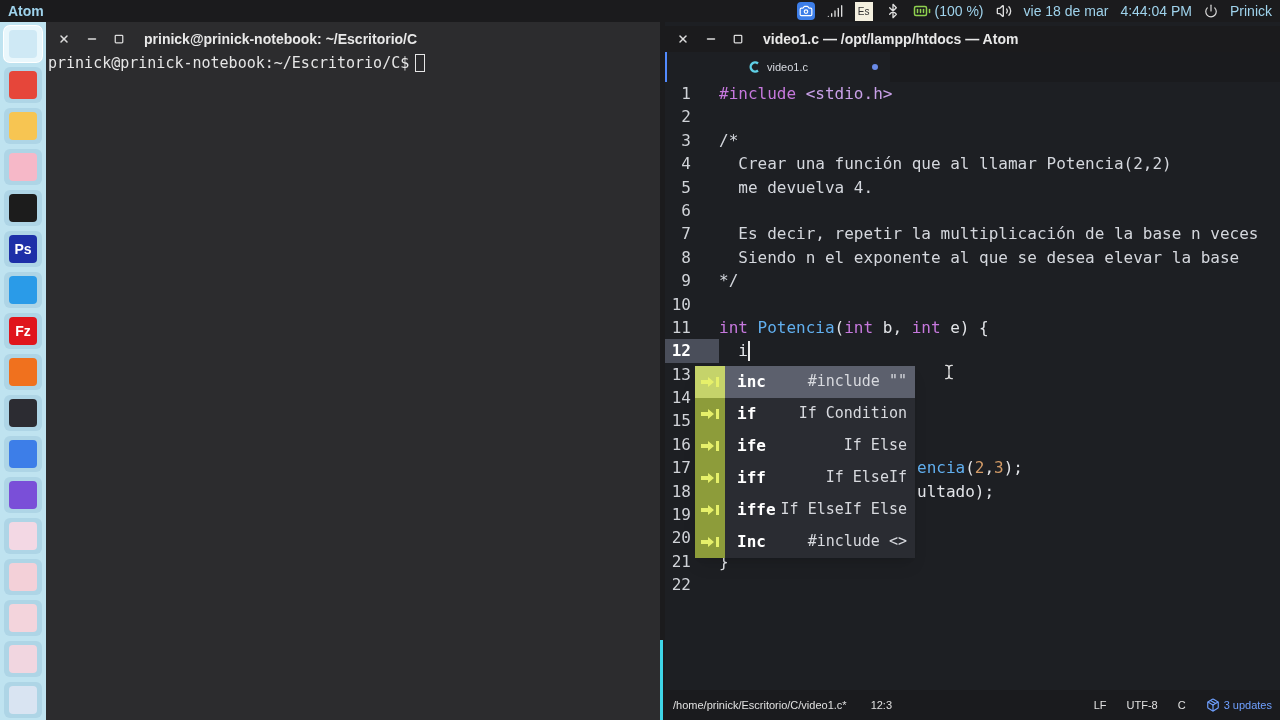 Image resolution: width=1280 pixels, height=720 pixels. Describe the element at coordinates (959, 11) in the screenshot. I see `battery-level: (100 %)` at that location.